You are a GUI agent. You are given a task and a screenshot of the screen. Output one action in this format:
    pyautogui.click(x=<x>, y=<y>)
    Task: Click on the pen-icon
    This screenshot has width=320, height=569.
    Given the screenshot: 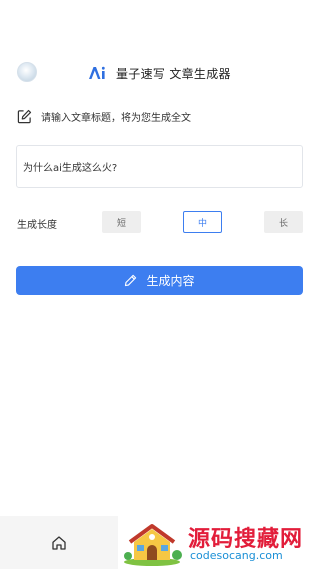 What is the action you would take?
    pyautogui.click(x=131, y=280)
    